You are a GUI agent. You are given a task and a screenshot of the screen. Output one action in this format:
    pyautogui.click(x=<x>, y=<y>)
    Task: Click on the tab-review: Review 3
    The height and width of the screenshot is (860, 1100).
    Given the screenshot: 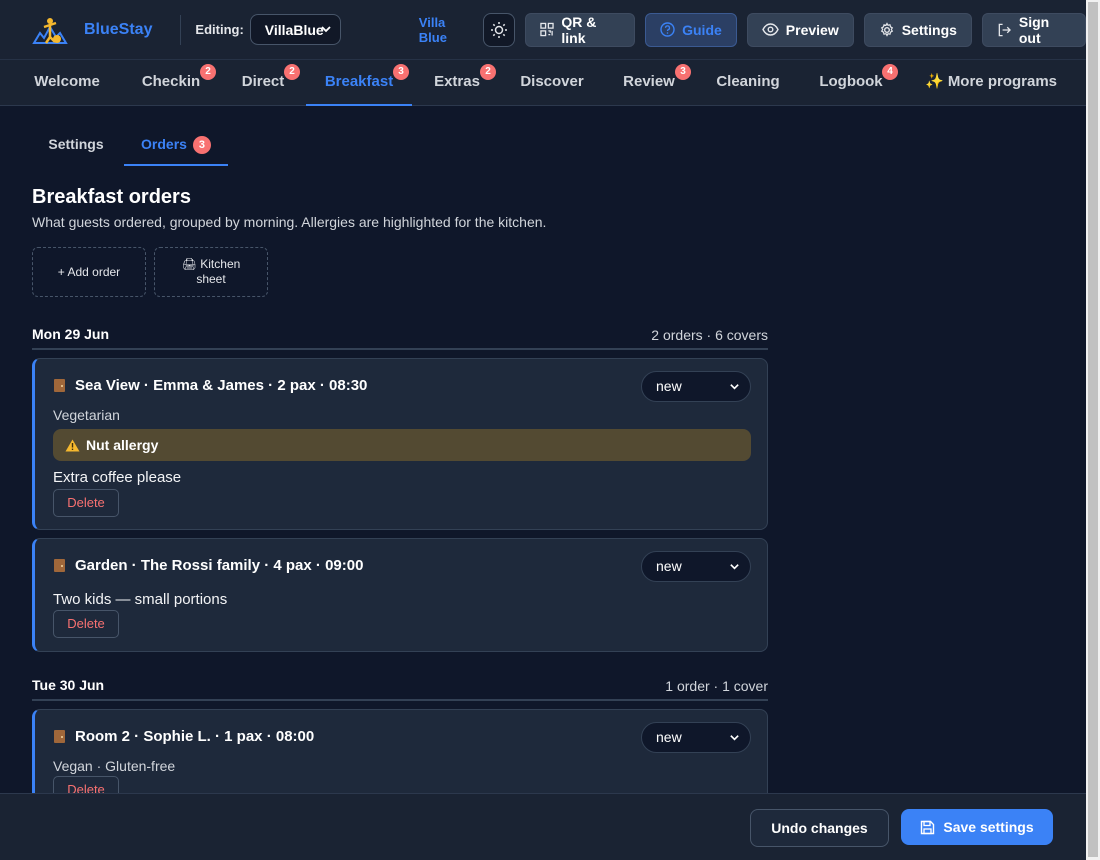 What is the action you would take?
    pyautogui.click(x=649, y=83)
    